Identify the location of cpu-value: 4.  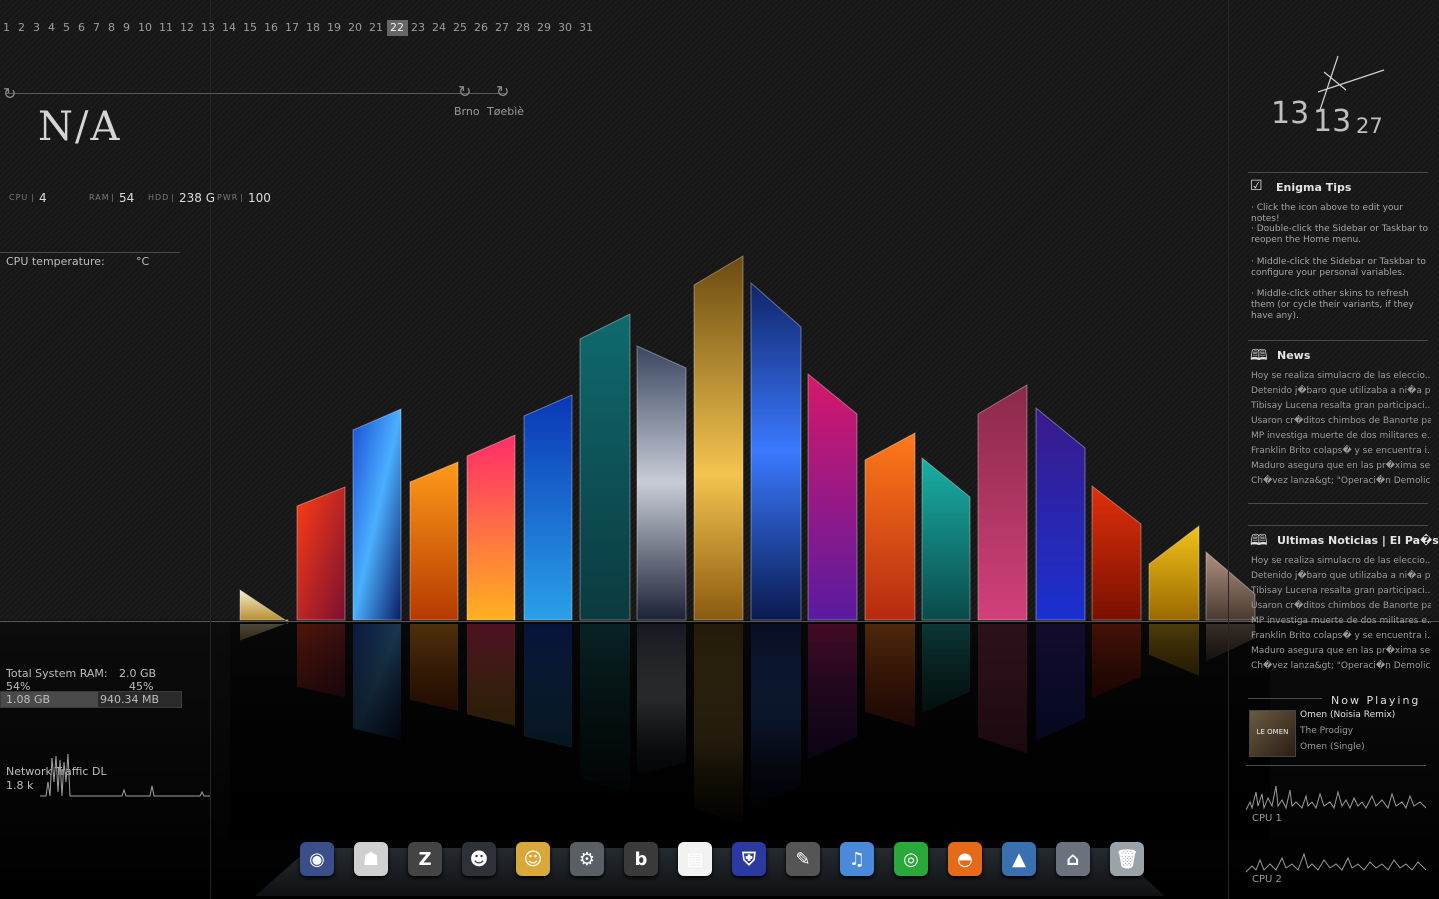
(43, 198).